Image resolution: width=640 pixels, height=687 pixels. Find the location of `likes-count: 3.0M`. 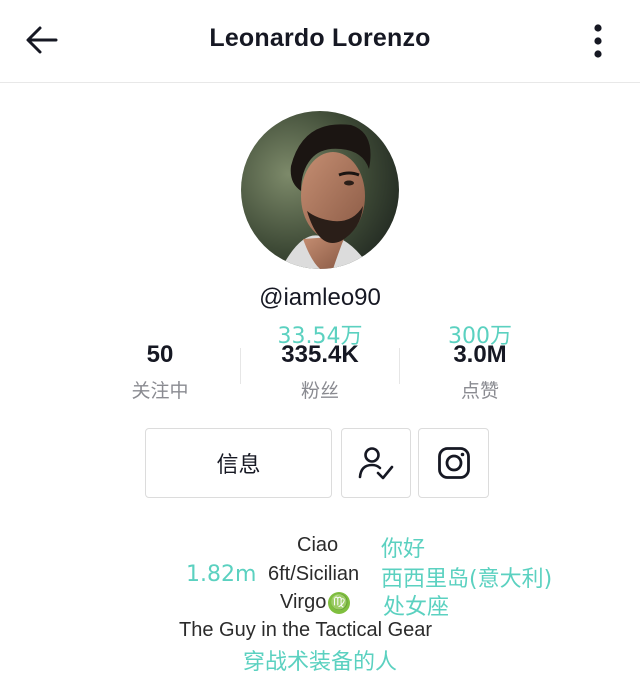

likes-count: 3.0M is located at coordinates (480, 354).